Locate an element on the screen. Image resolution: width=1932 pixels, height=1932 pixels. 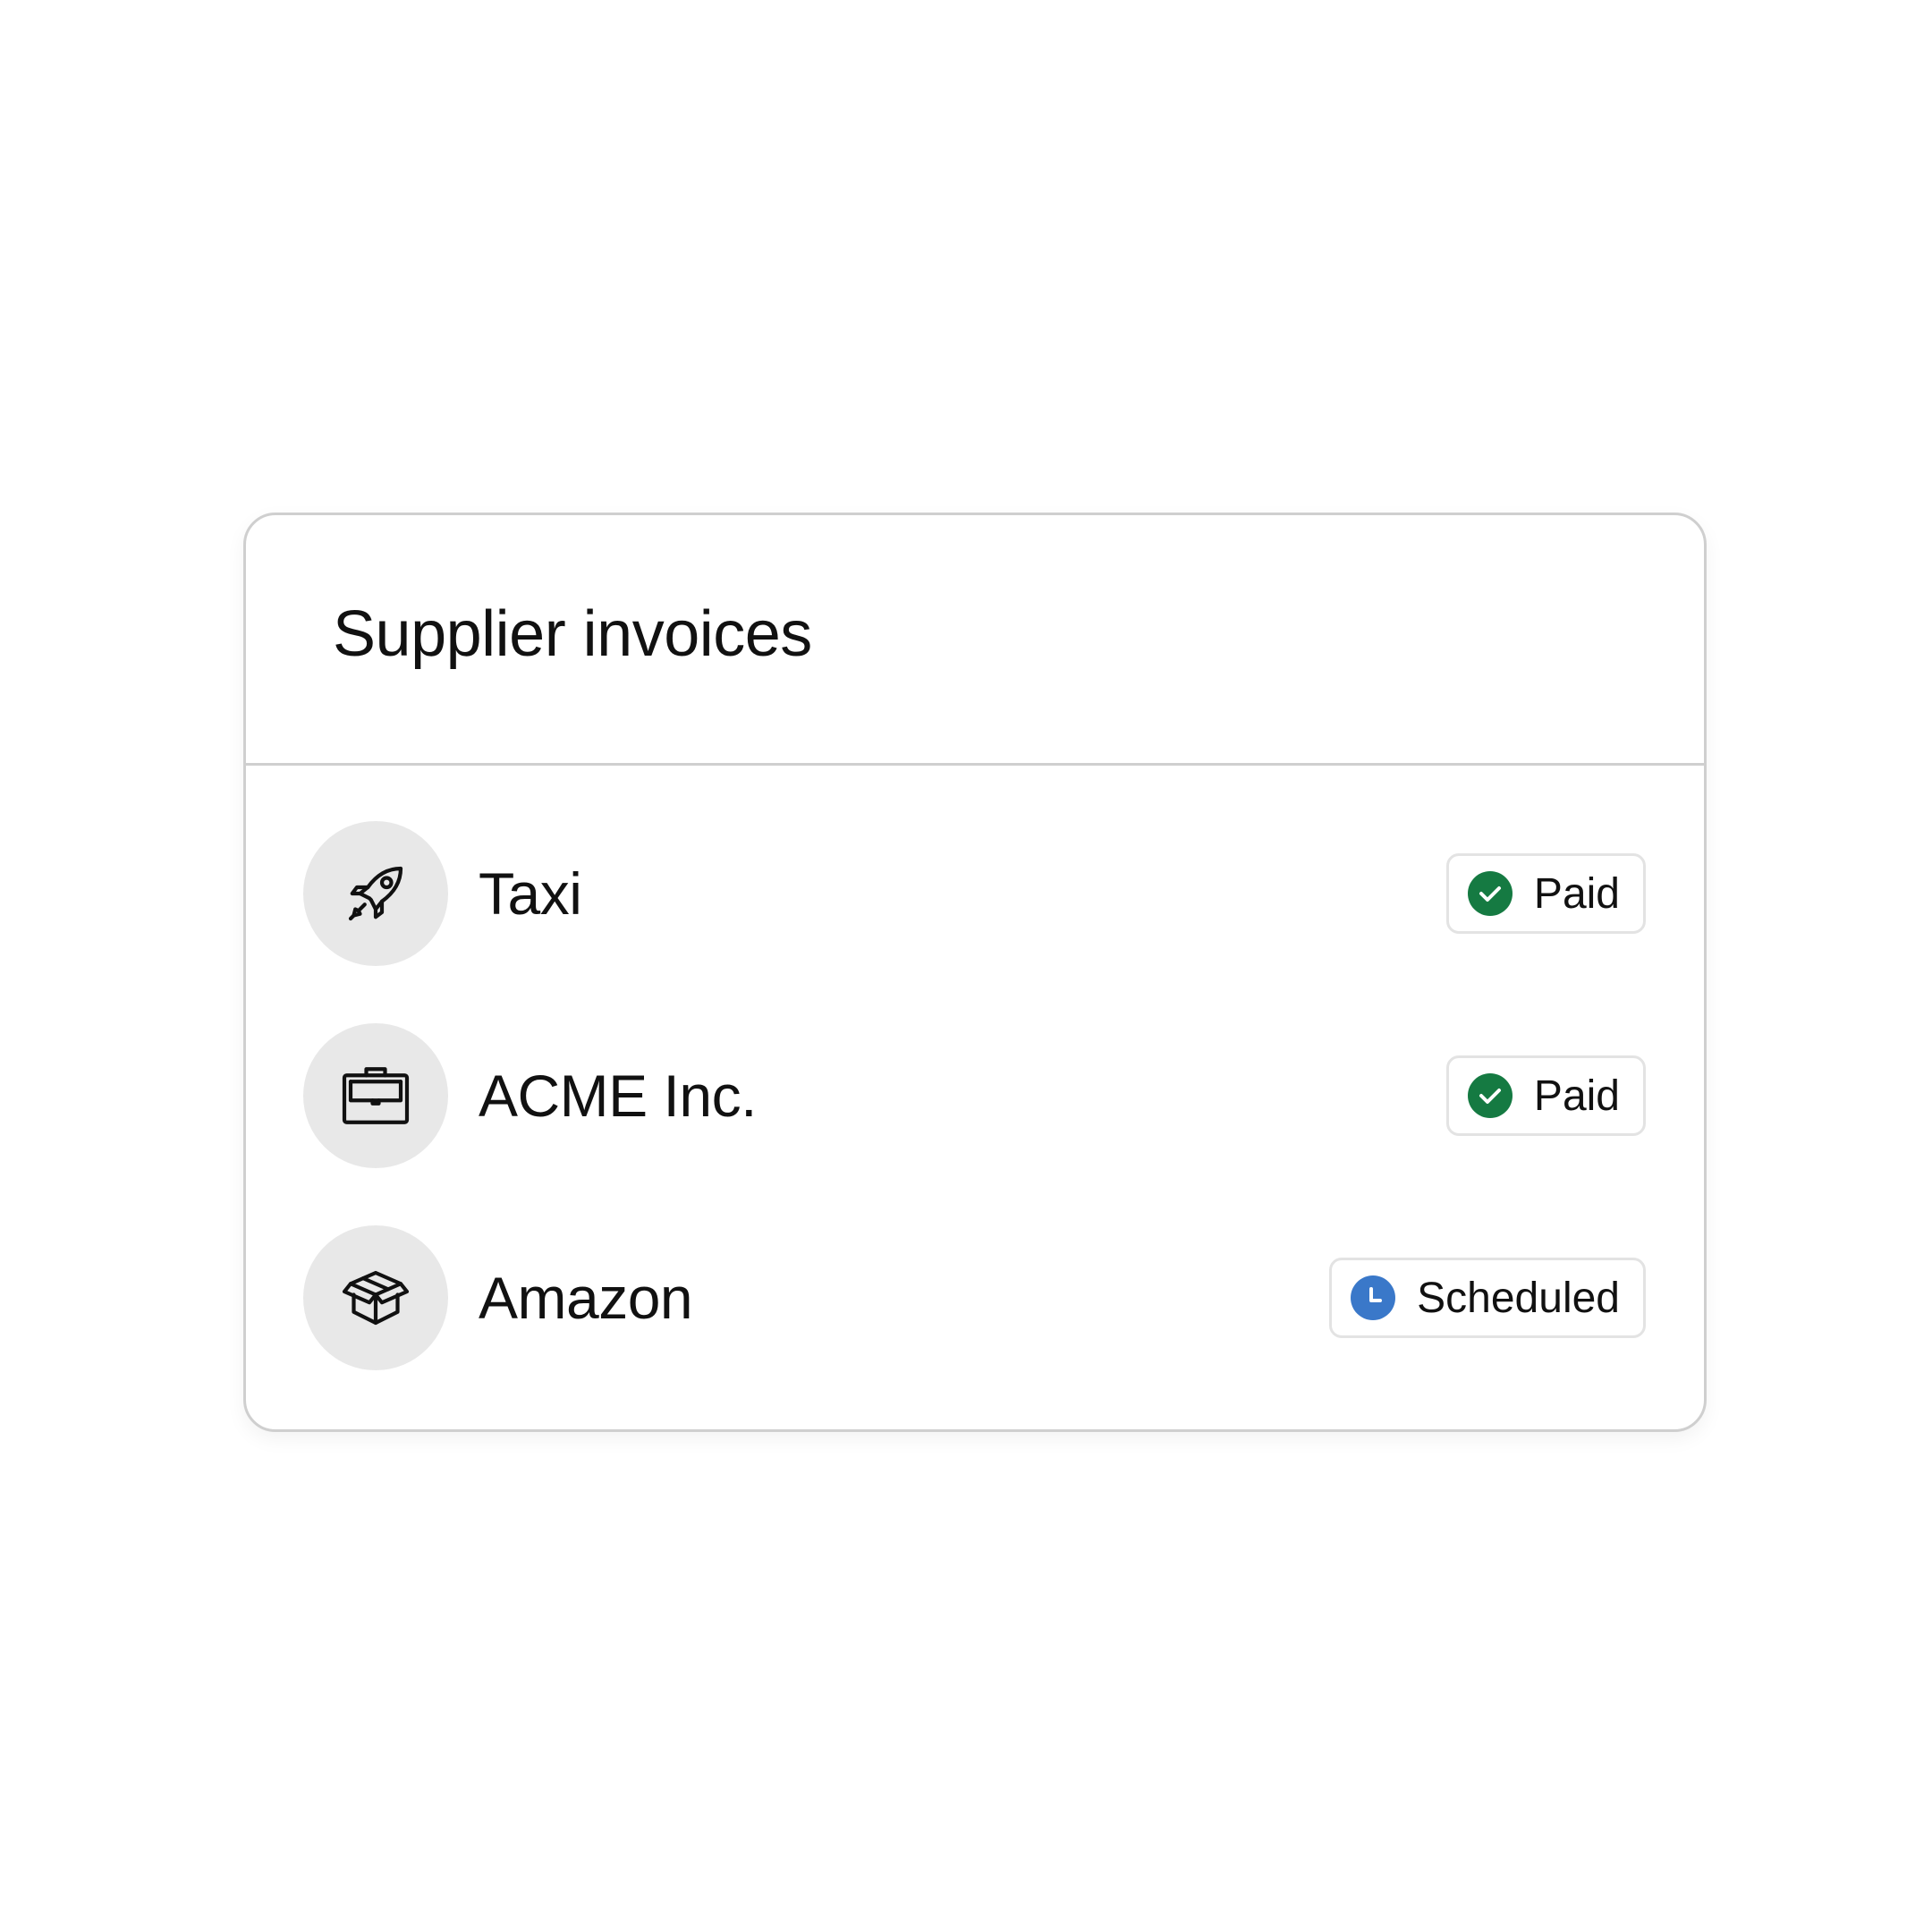
supplier-name: ACME Inc. is located at coordinates (618, 1096).